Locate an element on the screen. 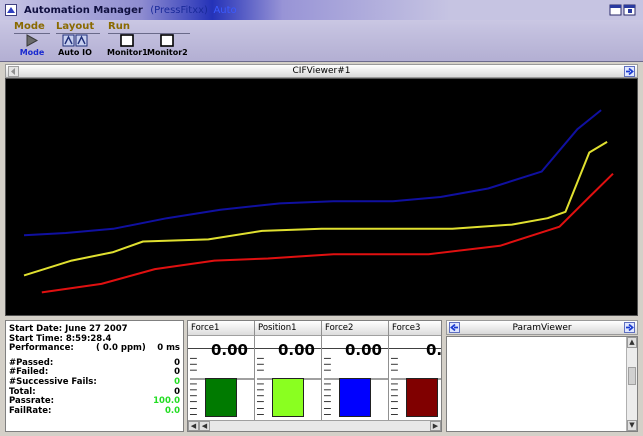 The height and width of the screenshot is (436, 643). toolbar-group-layout: Layout Auto IO is located at coordinates (78, 39).